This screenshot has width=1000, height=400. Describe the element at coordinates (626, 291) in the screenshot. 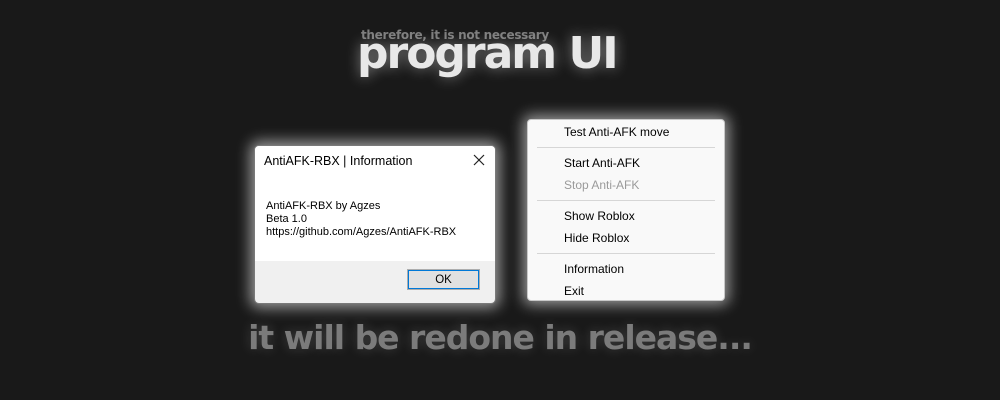

I see `menu-item-exit: Exit` at that location.